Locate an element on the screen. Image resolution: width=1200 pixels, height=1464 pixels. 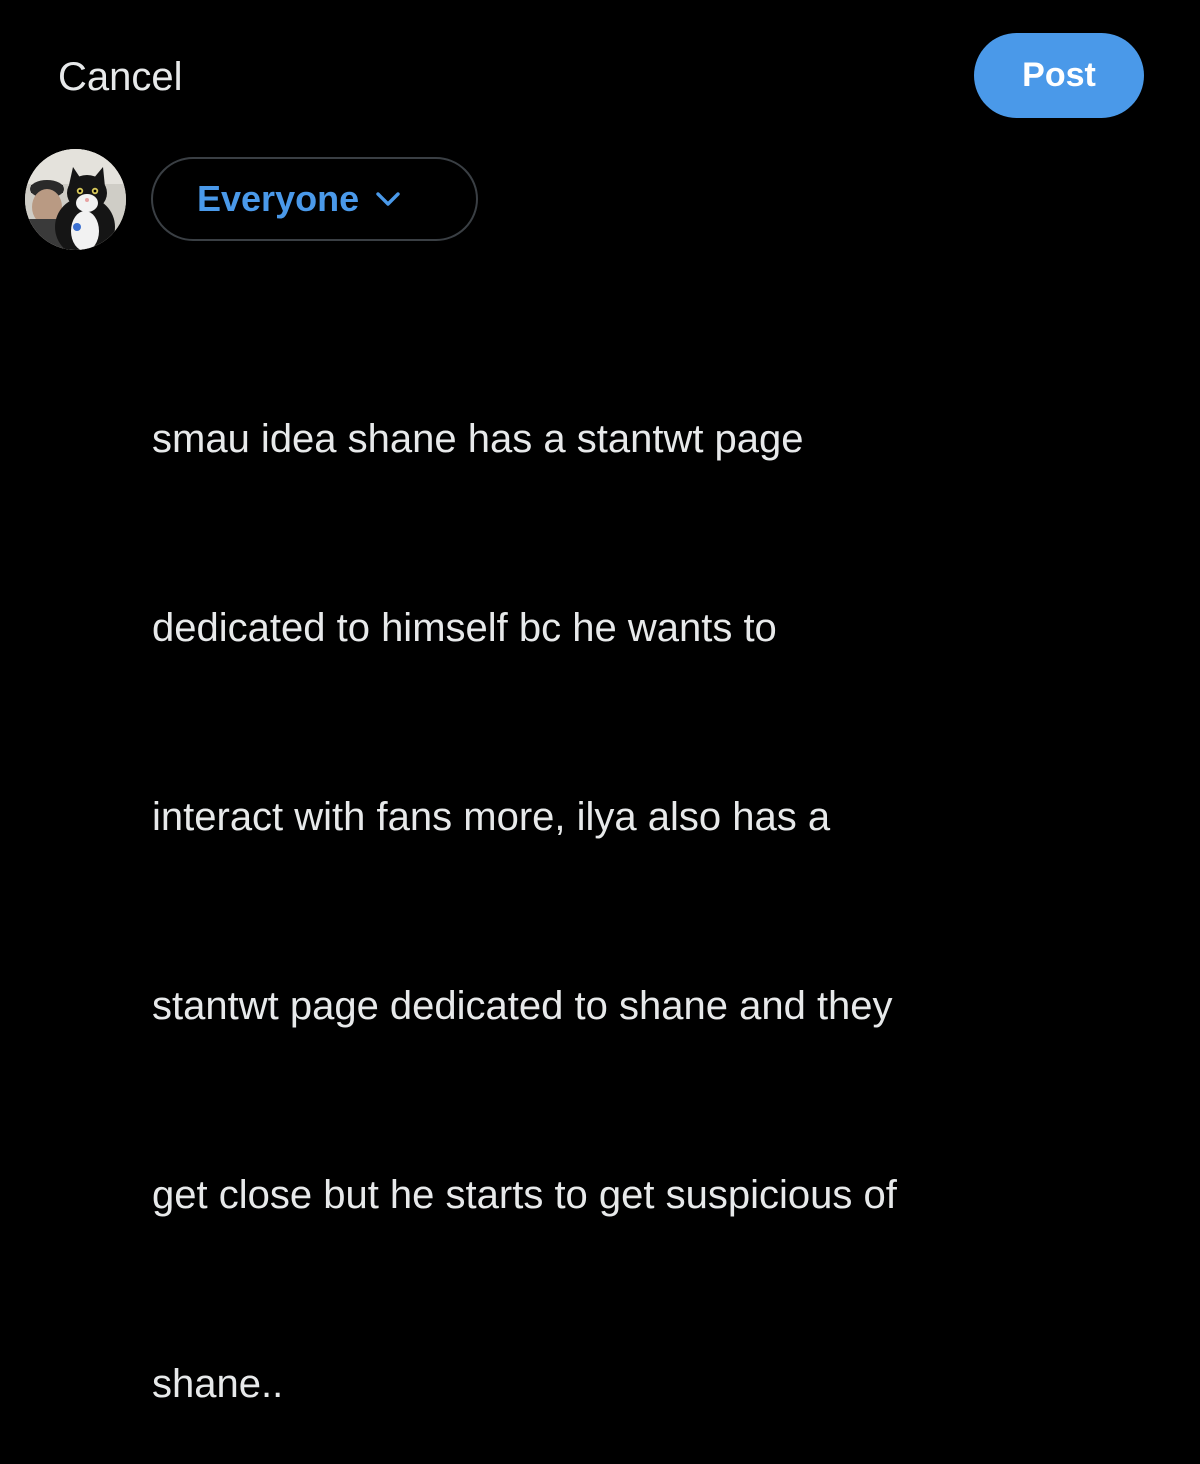
compose-text-line: shane.. is located at coordinates (218, 1384).